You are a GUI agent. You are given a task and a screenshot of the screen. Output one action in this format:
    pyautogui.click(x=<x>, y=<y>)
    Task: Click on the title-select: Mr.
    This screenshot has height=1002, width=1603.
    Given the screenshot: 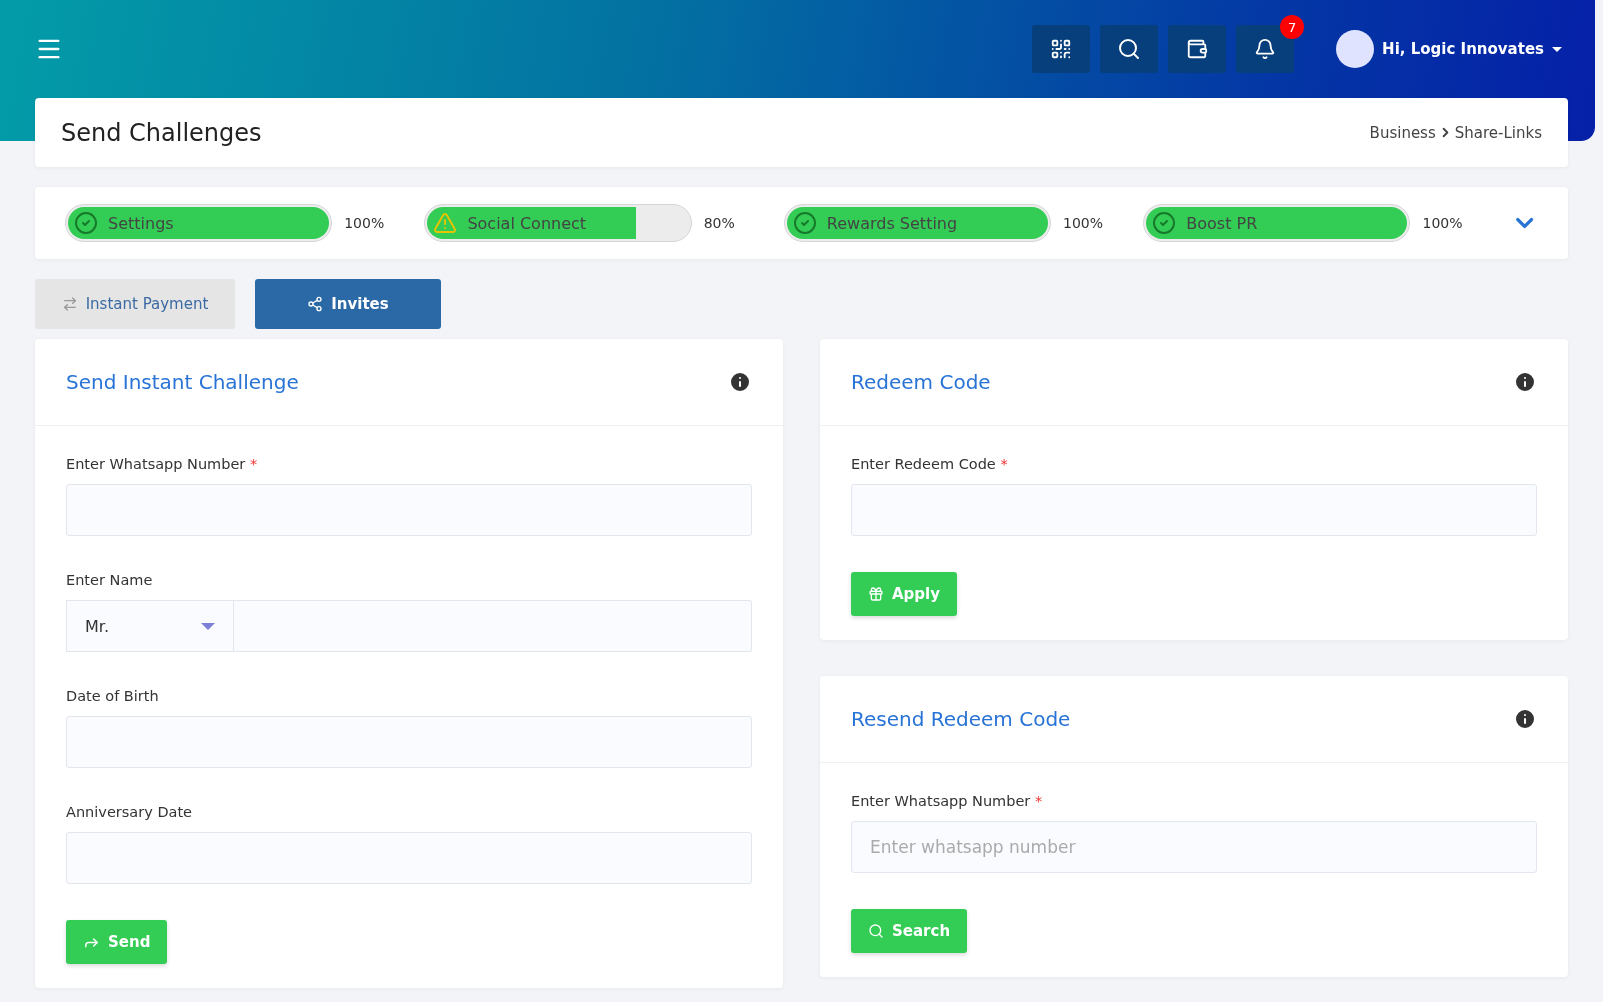 What is the action you would take?
    pyautogui.click(x=150, y=626)
    